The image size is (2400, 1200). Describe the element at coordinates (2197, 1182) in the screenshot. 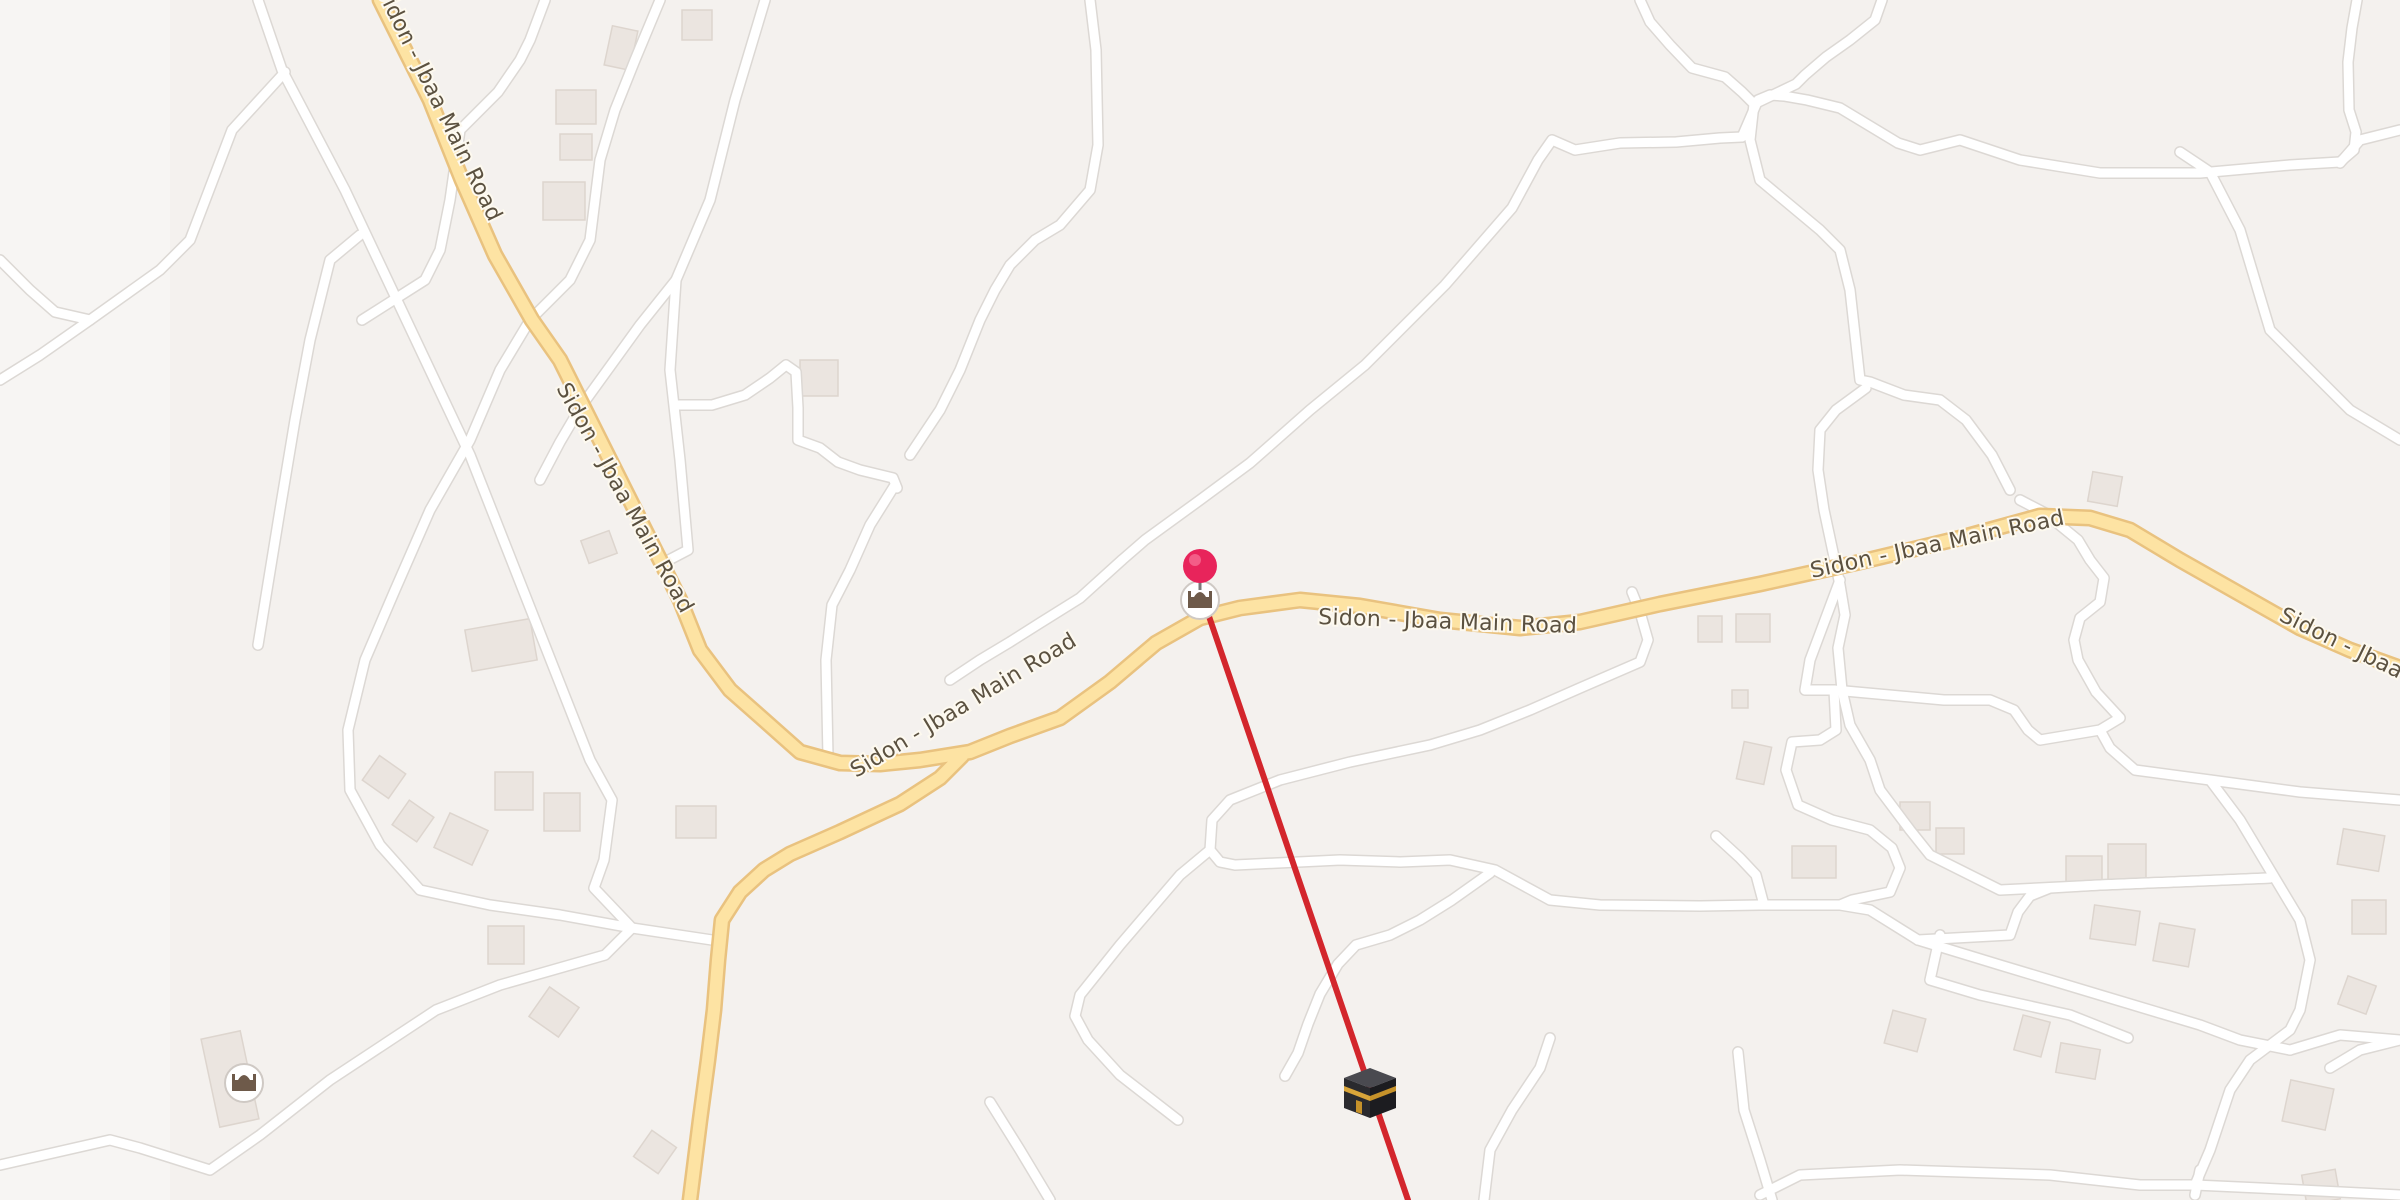

I see `minor-road` at that location.